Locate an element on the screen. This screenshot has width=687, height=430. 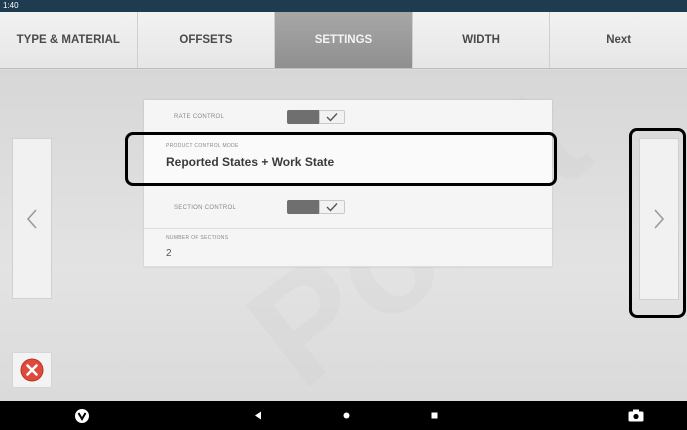
tab-type-material: TYPE & MATERIAL is located at coordinates (69, 40).